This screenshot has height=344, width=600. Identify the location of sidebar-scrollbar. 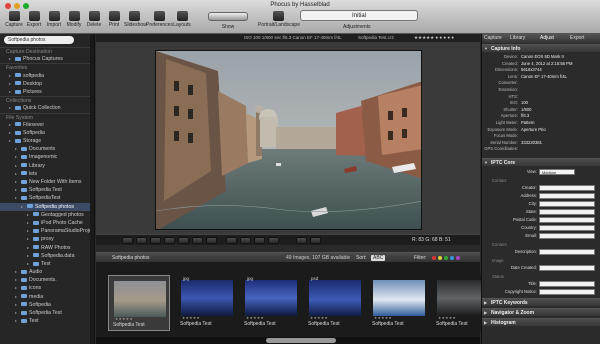
(92, 189).